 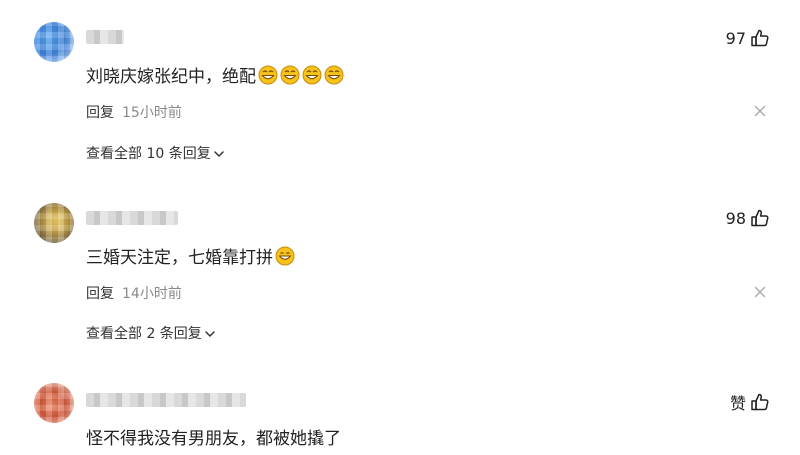 I want to click on view-all-replies-button: 查看全部 10 条回复, so click(x=155, y=153).